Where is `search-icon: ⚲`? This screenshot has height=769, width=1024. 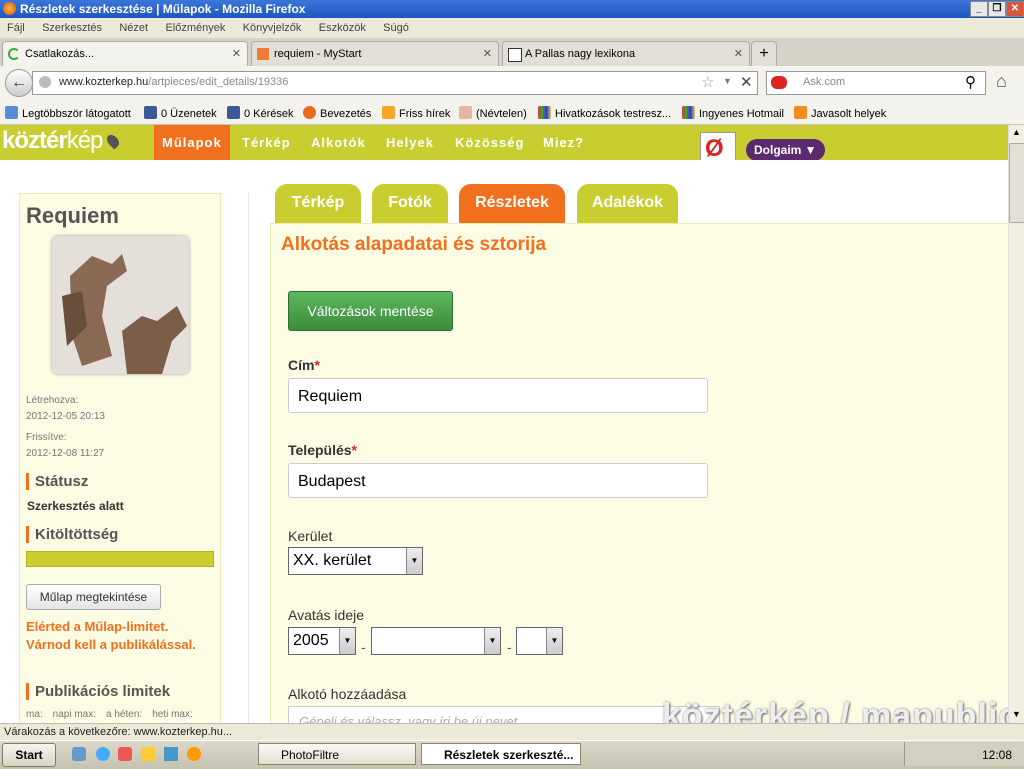 search-icon: ⚲ is located at coordinates (970, 82).